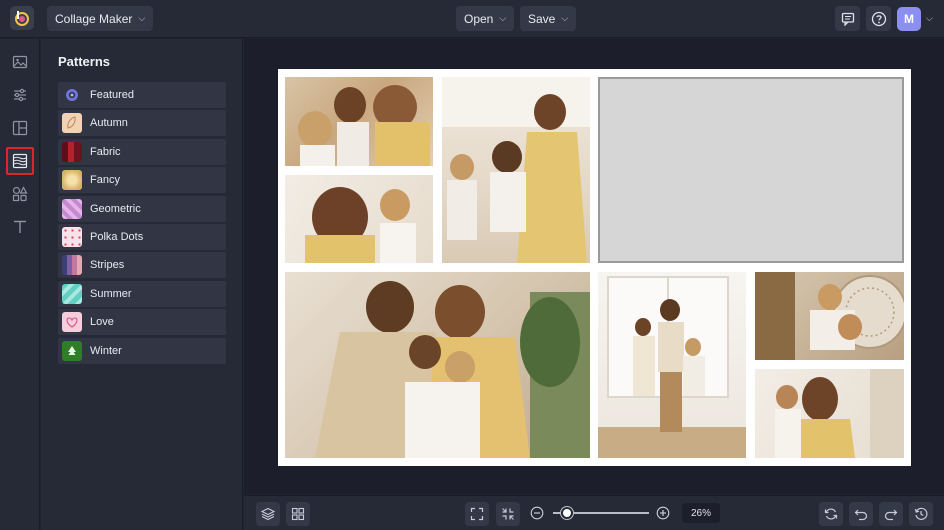  I want to click on image-icon, so click(20, 62).